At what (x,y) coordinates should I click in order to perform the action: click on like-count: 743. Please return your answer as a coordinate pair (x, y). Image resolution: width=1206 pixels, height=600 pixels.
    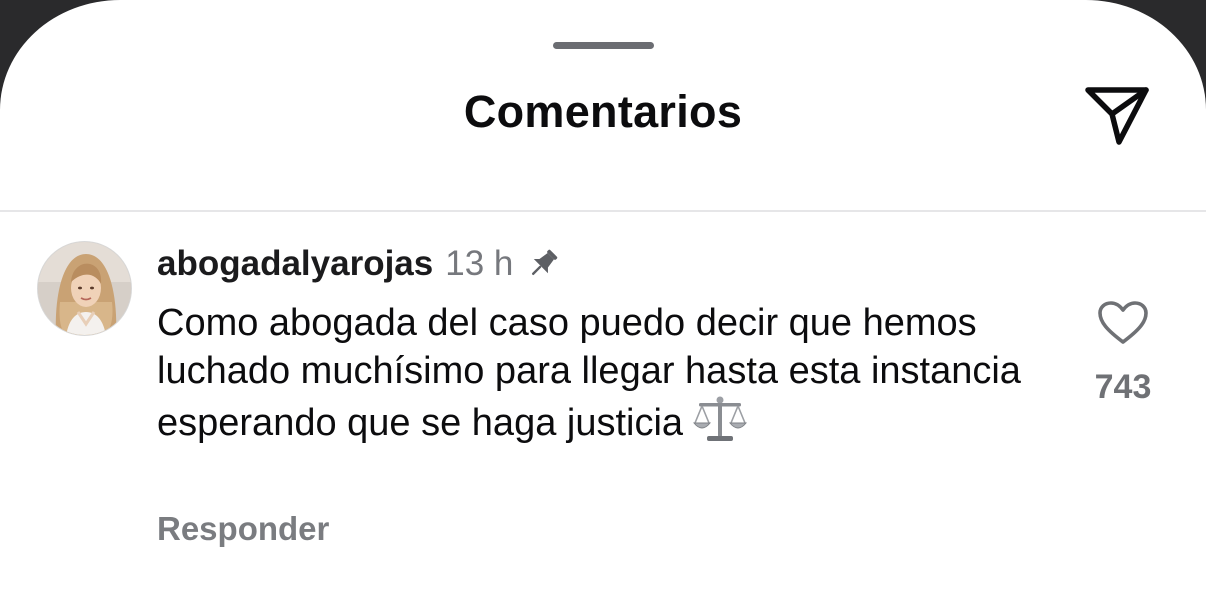
    Looking at the image, I should click on (1123, 387).